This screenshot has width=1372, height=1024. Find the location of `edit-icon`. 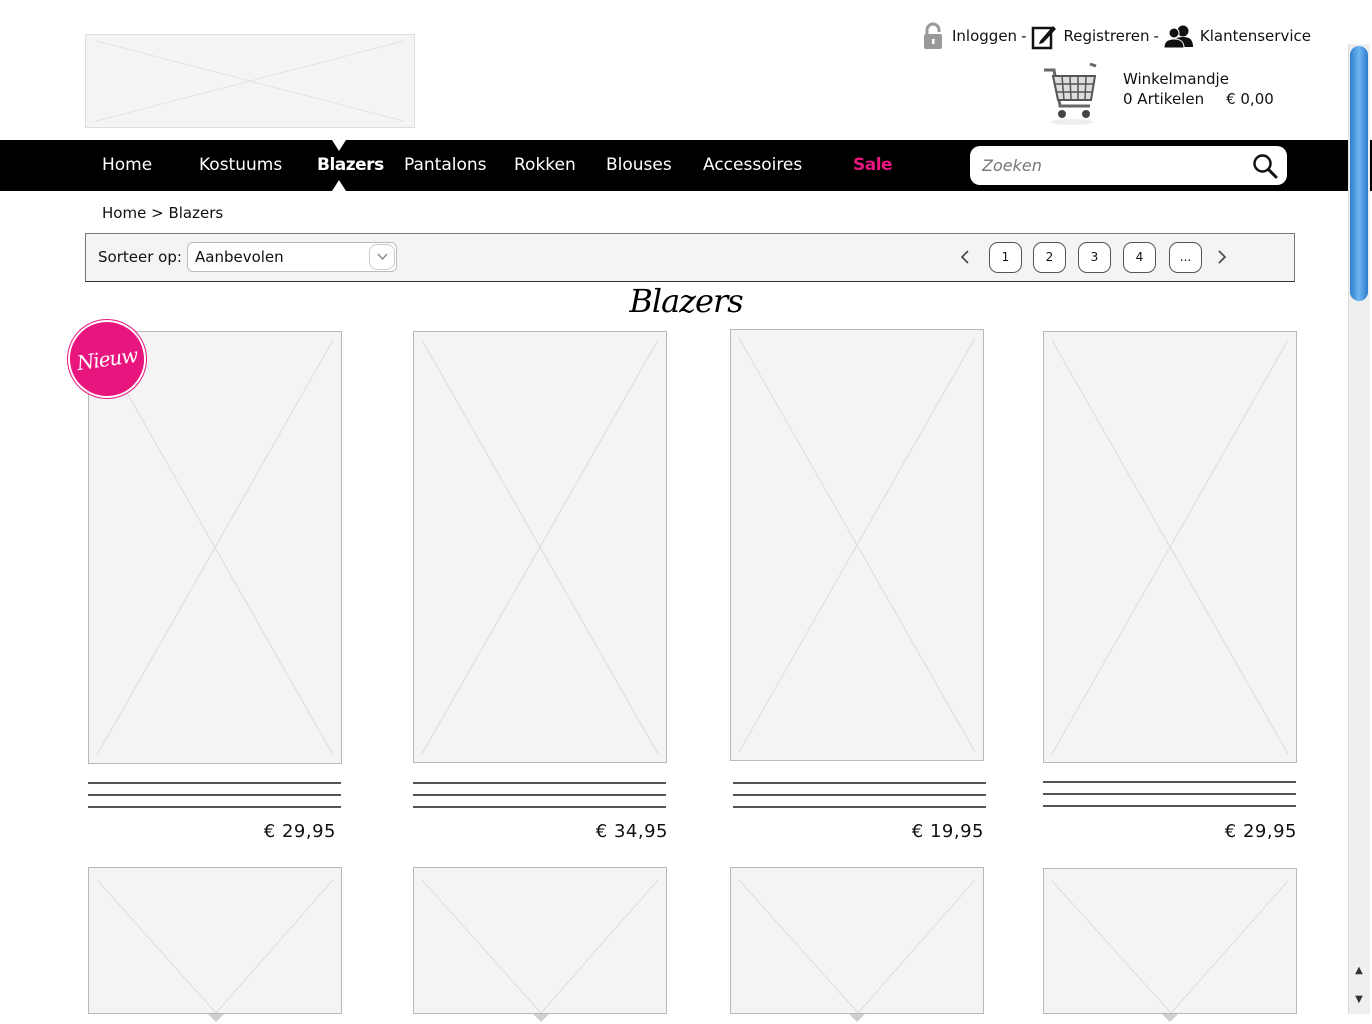

edit-icon is located at coordinates (1044, 38).